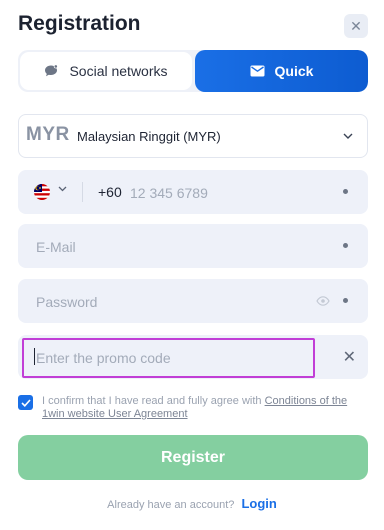 The image size is (384, 530). I want to click on text-cursor, so click(34, 356).